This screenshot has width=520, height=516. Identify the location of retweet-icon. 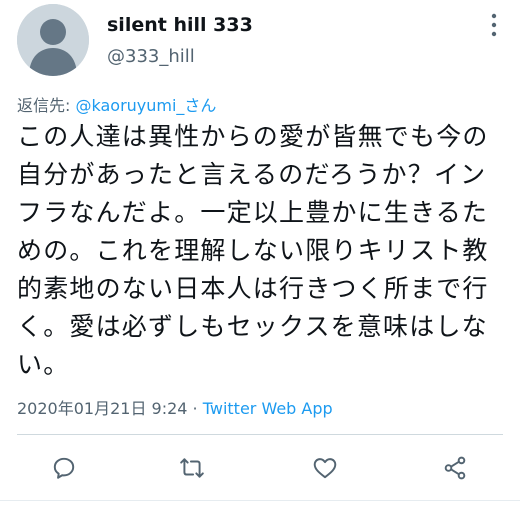
(192, 468).